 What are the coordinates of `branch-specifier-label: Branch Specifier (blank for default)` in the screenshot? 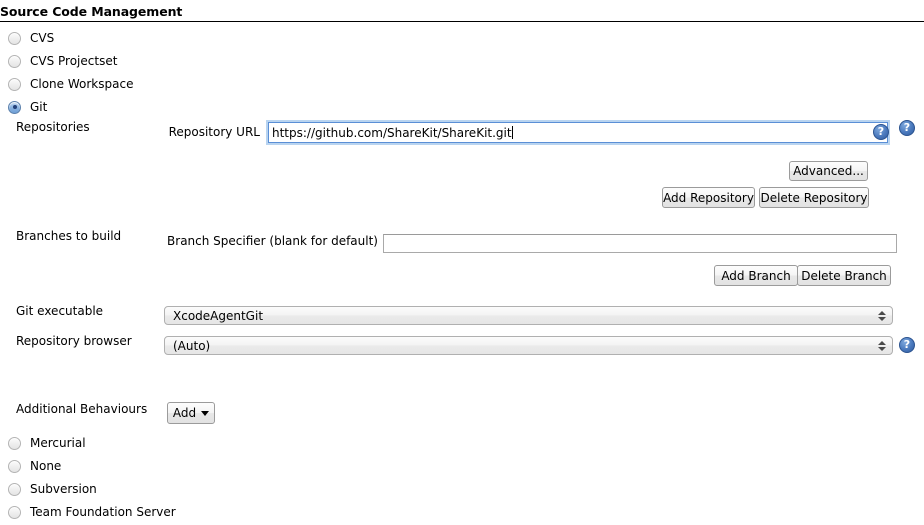 It's located at (272, 241).